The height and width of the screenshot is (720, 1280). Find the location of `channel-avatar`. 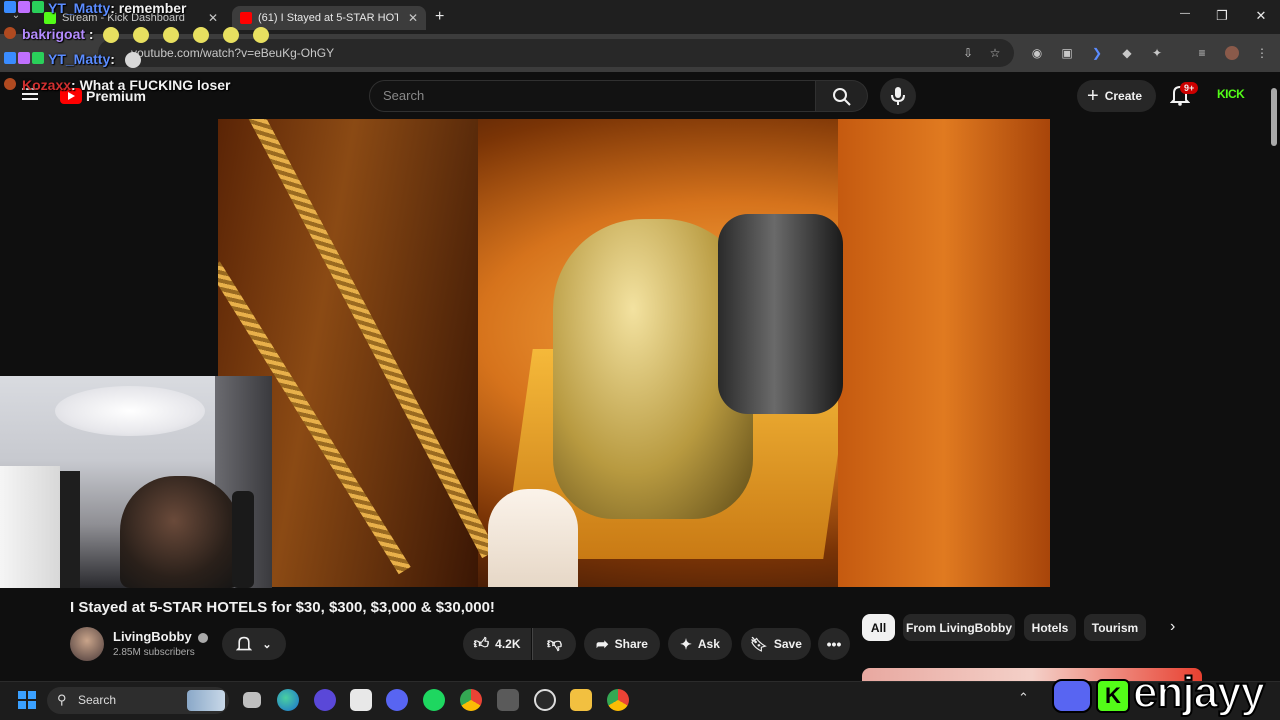

channel-avatar is located at coordinates (87, 644).